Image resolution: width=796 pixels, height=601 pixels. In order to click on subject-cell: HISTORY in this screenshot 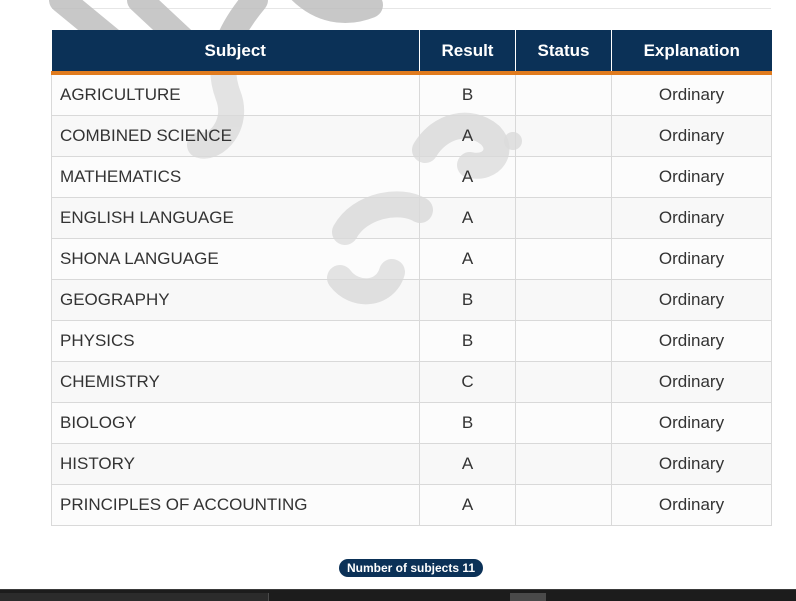, I will do `click(235, 464)`.